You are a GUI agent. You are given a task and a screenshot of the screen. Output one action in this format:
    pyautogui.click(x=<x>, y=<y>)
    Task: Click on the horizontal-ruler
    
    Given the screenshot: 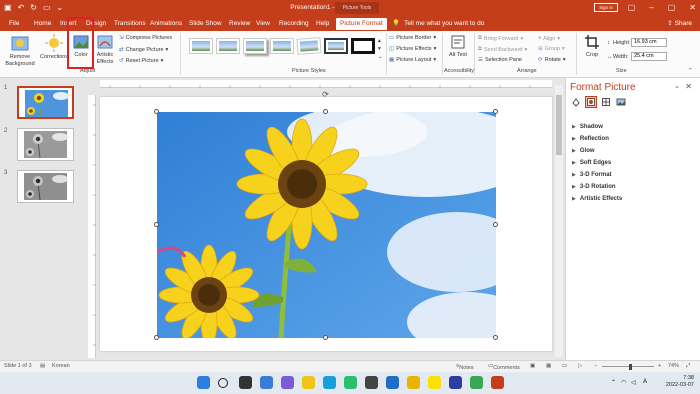 What is the action you would take?
    pyautogui.click(x=326, y=84)
    